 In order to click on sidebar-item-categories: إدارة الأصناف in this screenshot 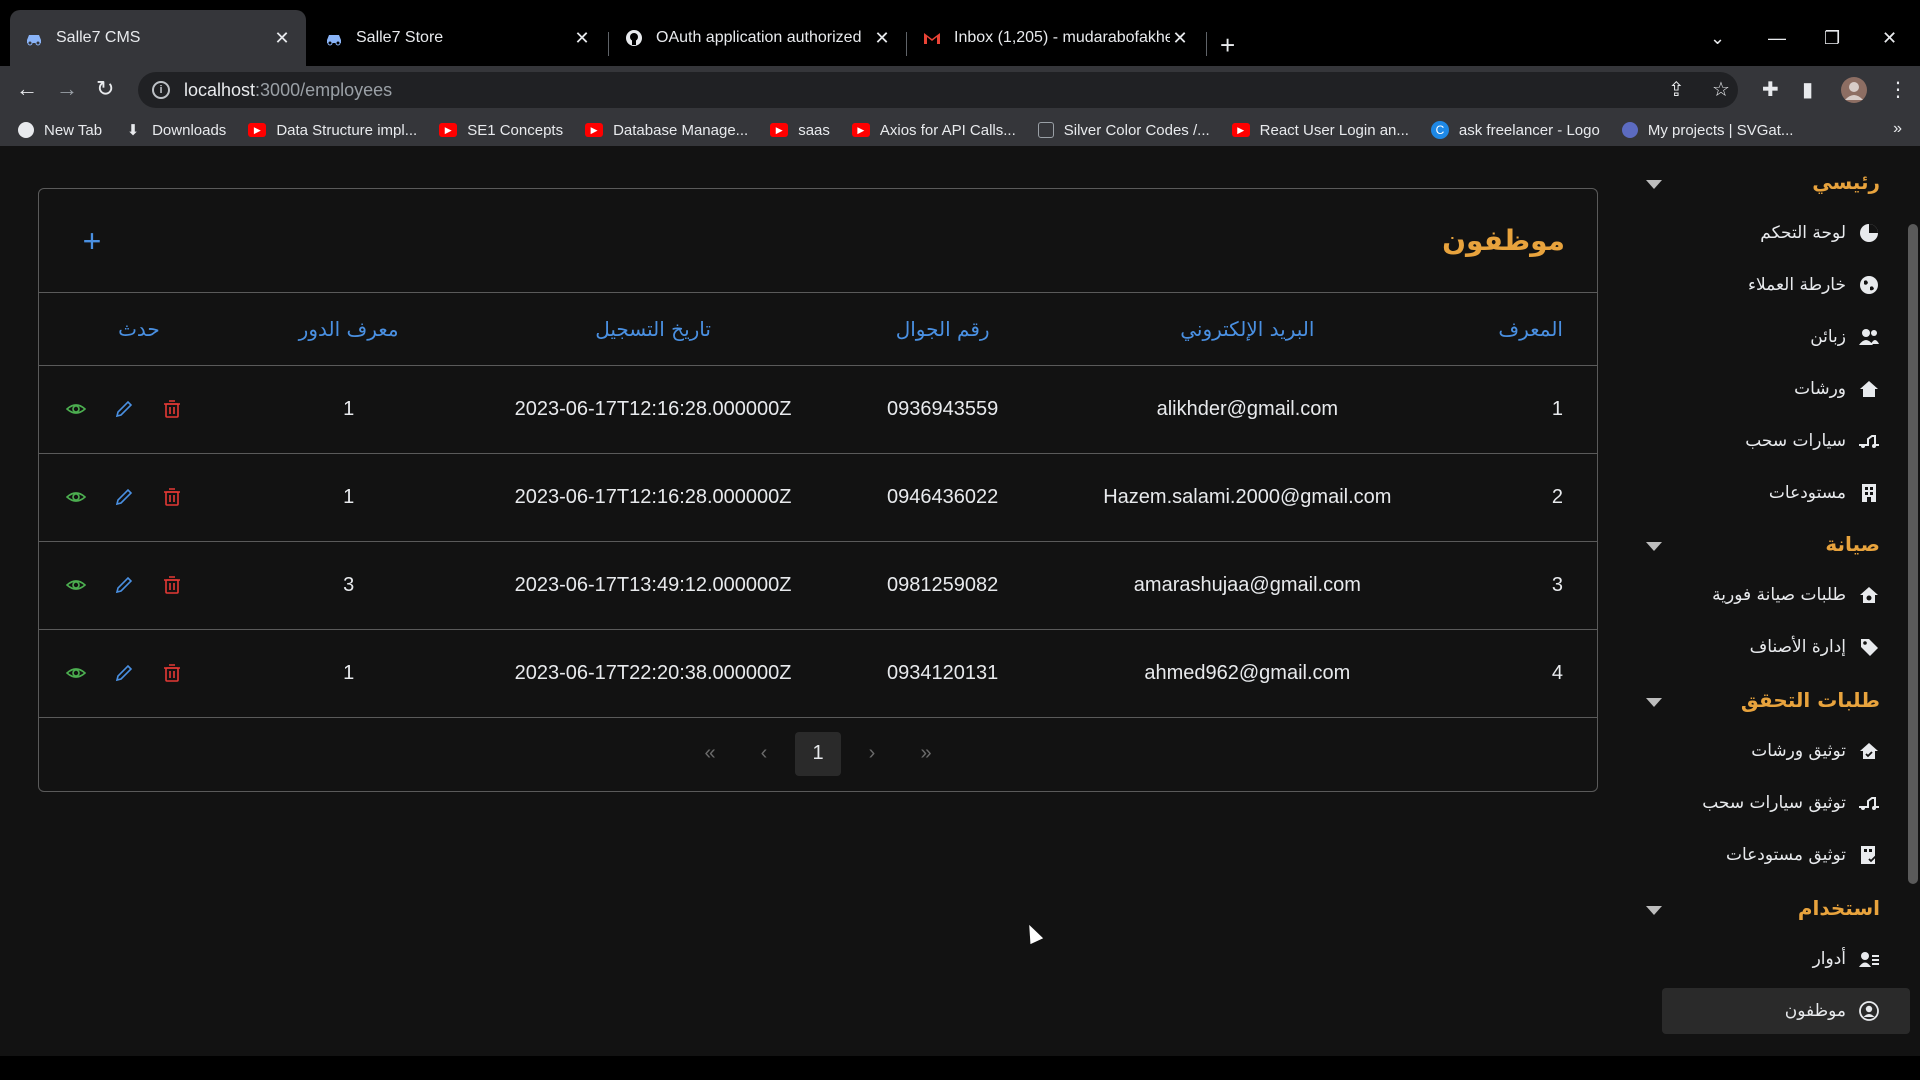, I will do `click(1786, 647)`.